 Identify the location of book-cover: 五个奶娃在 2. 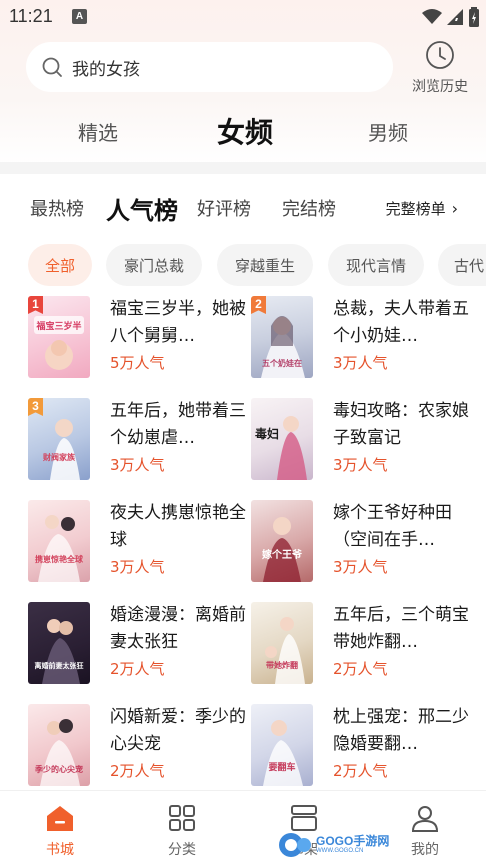
(282, 337).